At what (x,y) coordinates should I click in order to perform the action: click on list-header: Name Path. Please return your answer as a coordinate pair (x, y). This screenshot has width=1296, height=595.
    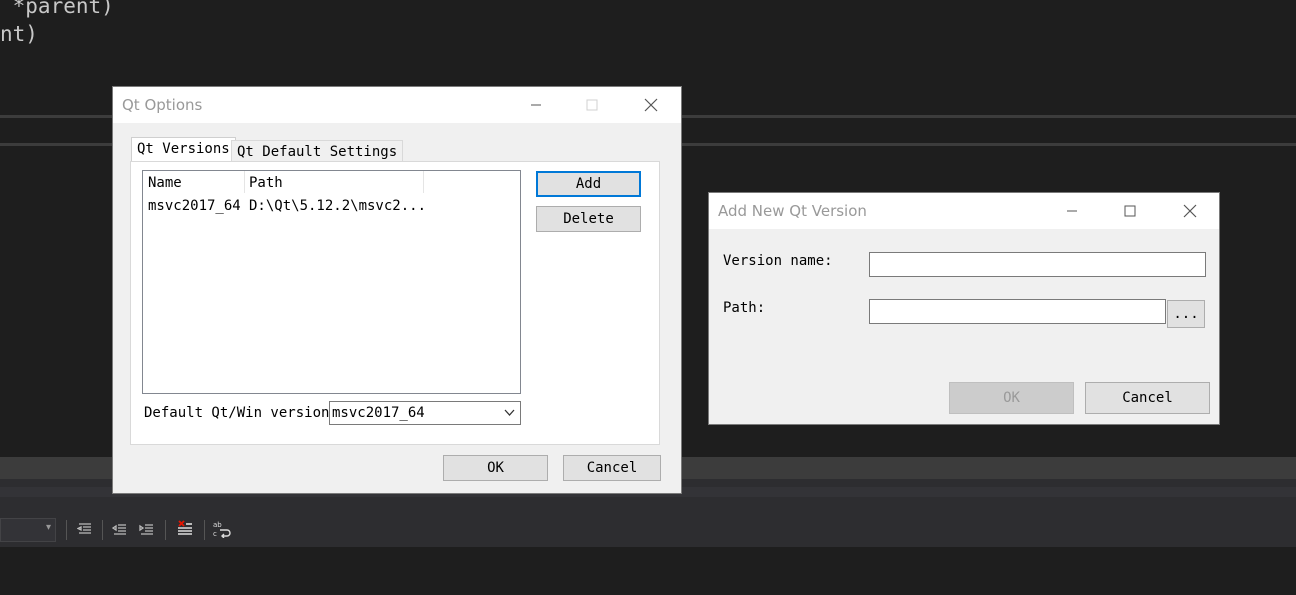
    Looking at the image, I should click on (331, 183).